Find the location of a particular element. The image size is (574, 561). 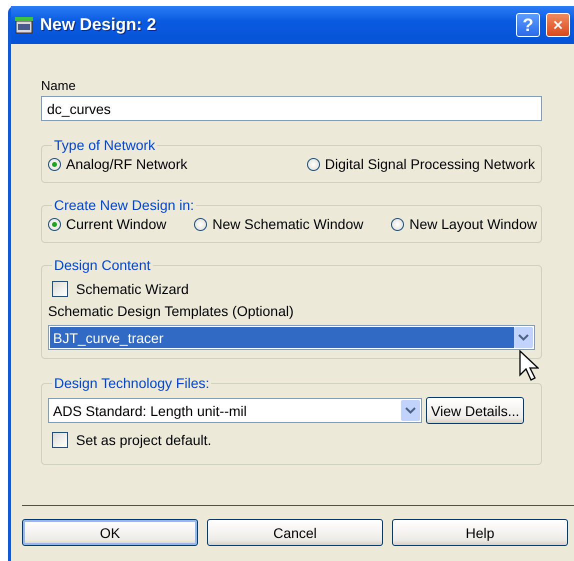

name-field: dc_curves is located at coordinates (291, 108).